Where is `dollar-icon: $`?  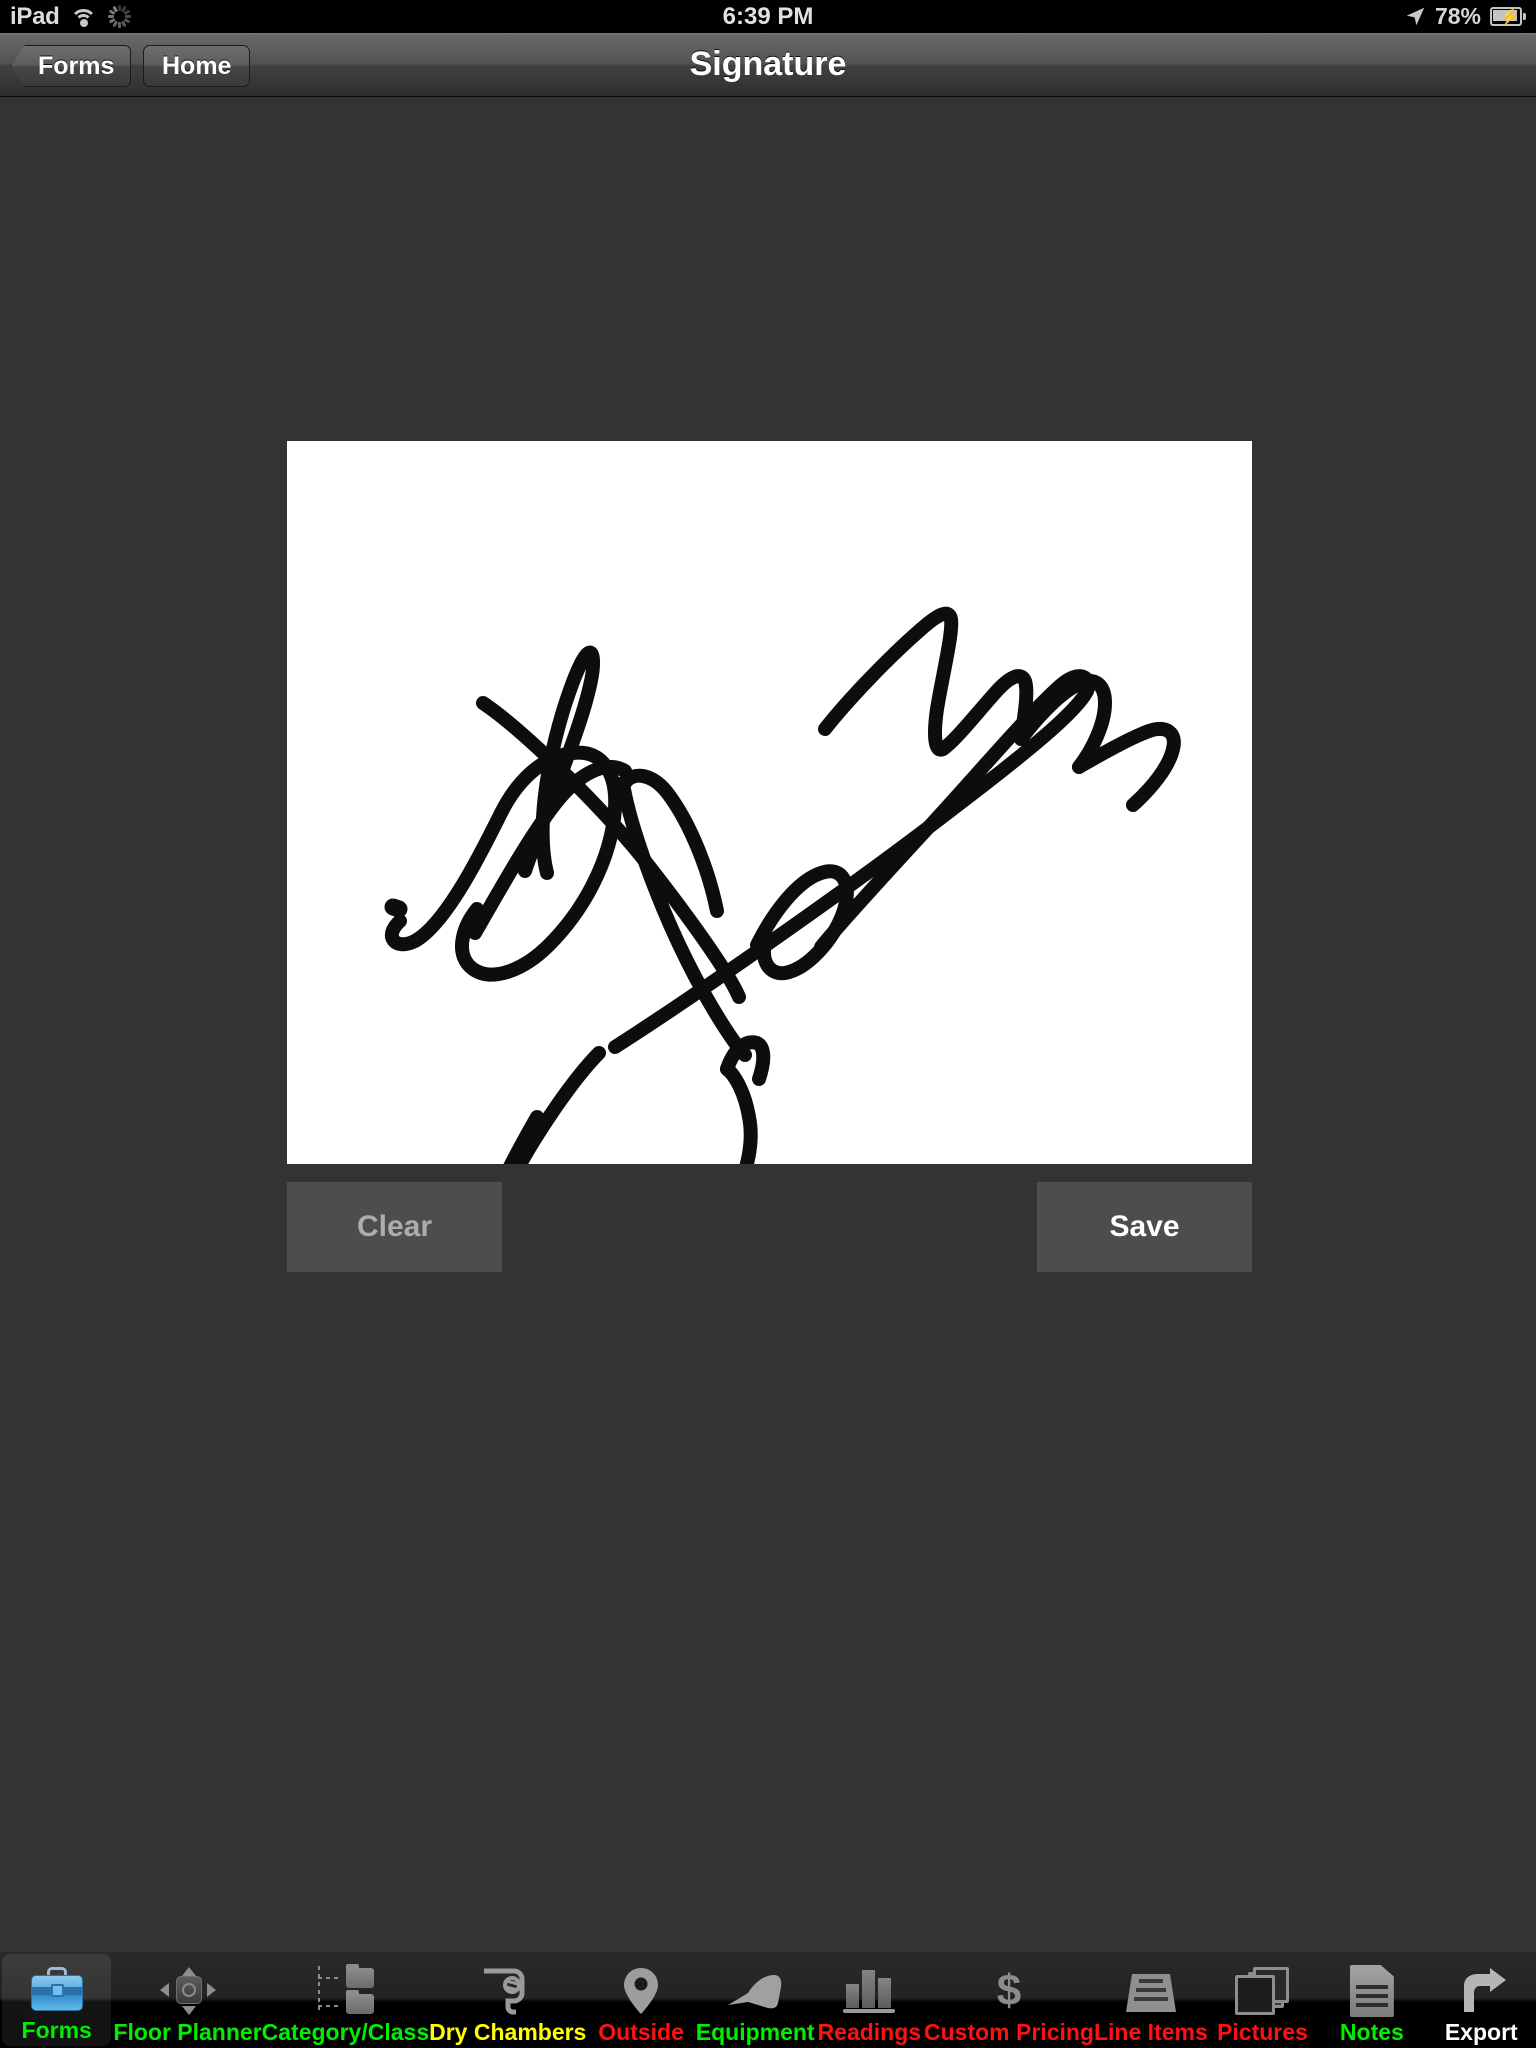
dollar-icon: $ is located at coordinates (1009, 1990).